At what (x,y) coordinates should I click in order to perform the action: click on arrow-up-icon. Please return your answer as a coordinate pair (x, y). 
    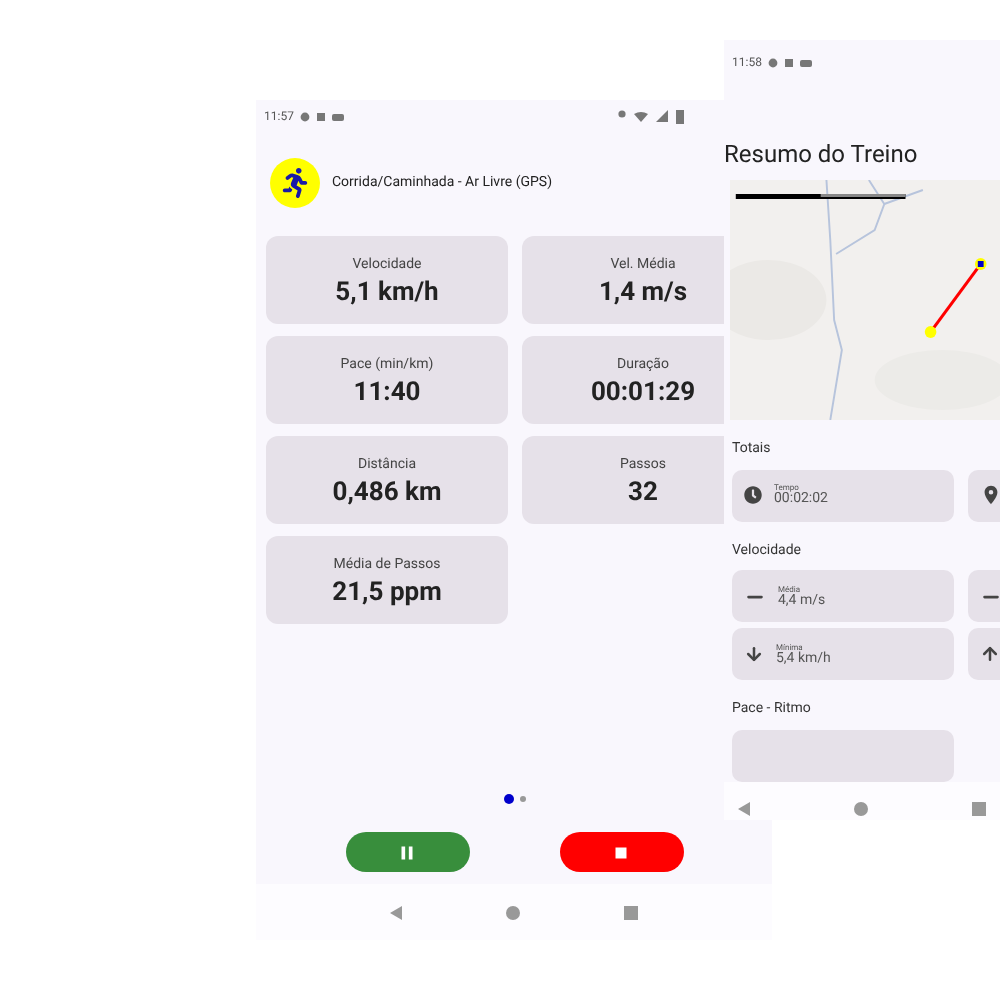
    Looking at the image, I should click on (990, 654).